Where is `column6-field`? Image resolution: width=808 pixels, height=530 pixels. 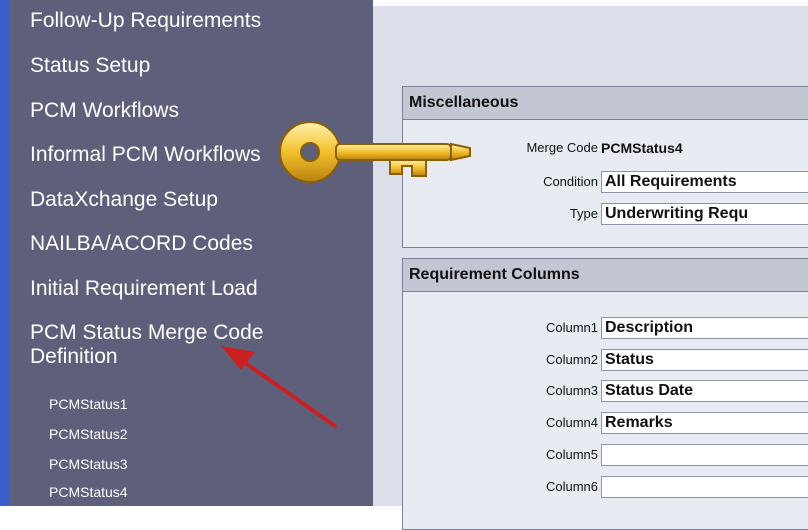 column6-field is located at coordinates (704, 487).